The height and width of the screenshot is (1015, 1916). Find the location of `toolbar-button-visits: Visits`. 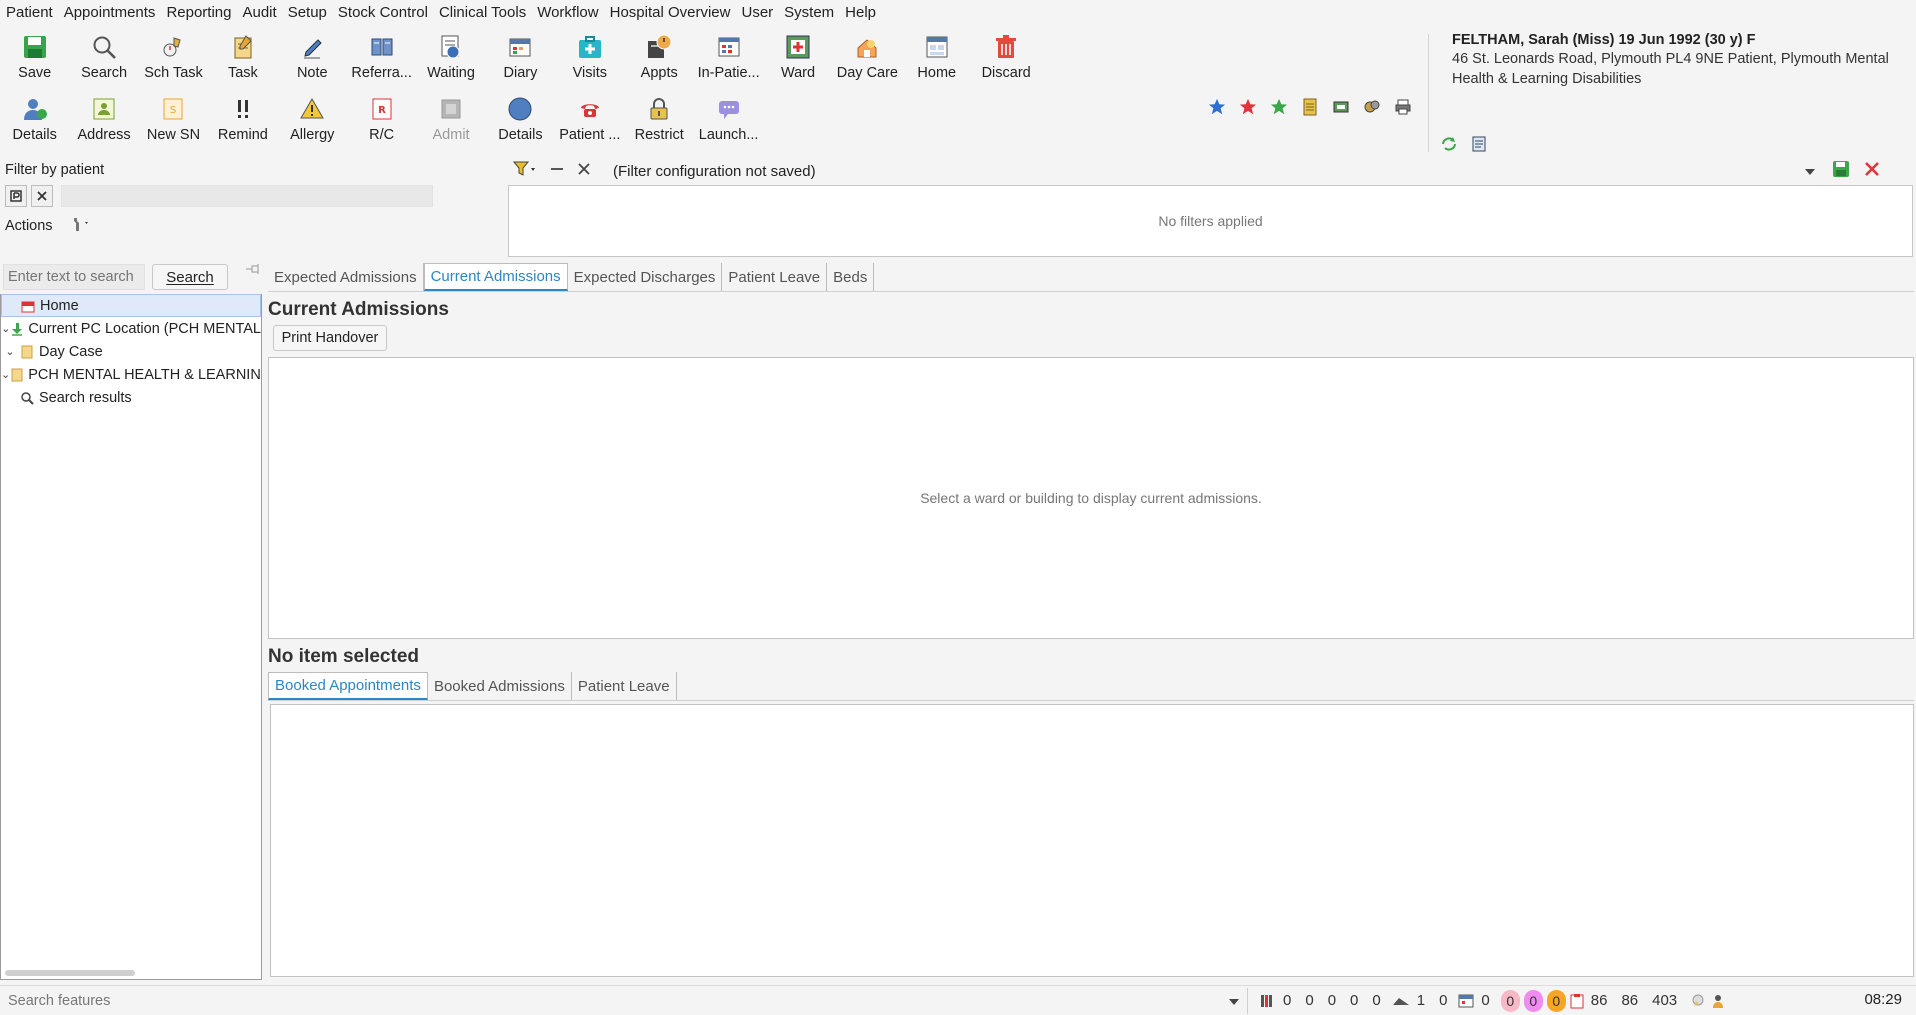

toolbar-button-visits: Visits is located at coordinates (589, 61).